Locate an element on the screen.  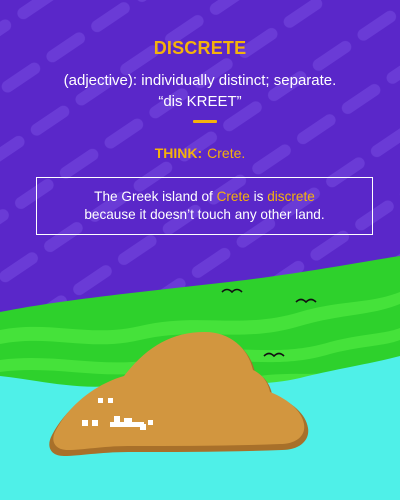
divider-line is located at coordinates (205, 121).